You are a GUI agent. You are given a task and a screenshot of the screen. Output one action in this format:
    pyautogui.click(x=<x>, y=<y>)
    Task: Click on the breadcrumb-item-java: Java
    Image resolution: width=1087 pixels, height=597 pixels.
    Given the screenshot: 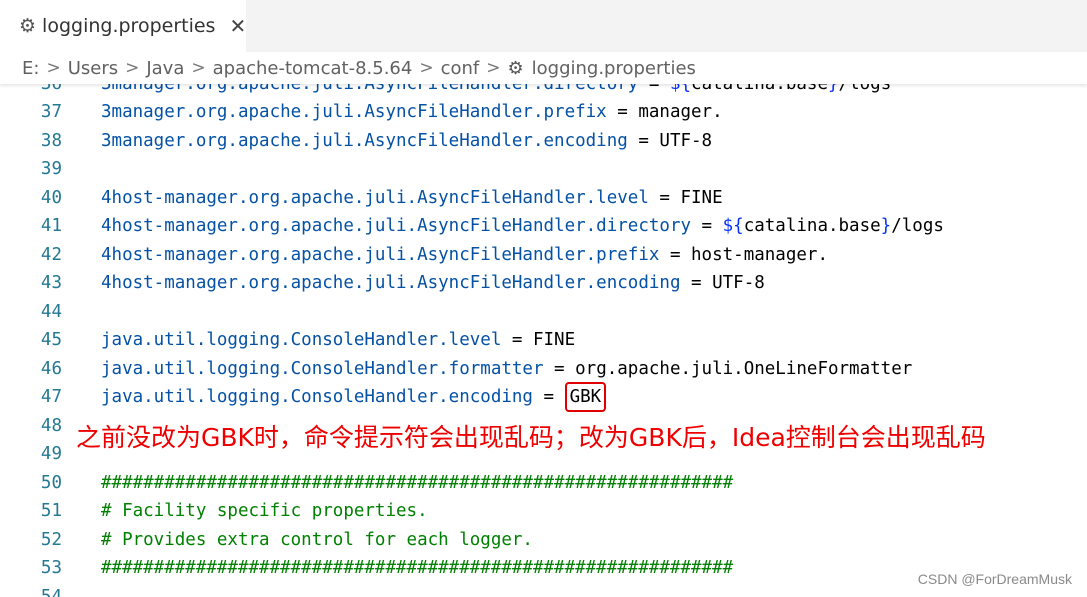 What is the action you would take?
    pyautogui.click(x=165, y=68)
    